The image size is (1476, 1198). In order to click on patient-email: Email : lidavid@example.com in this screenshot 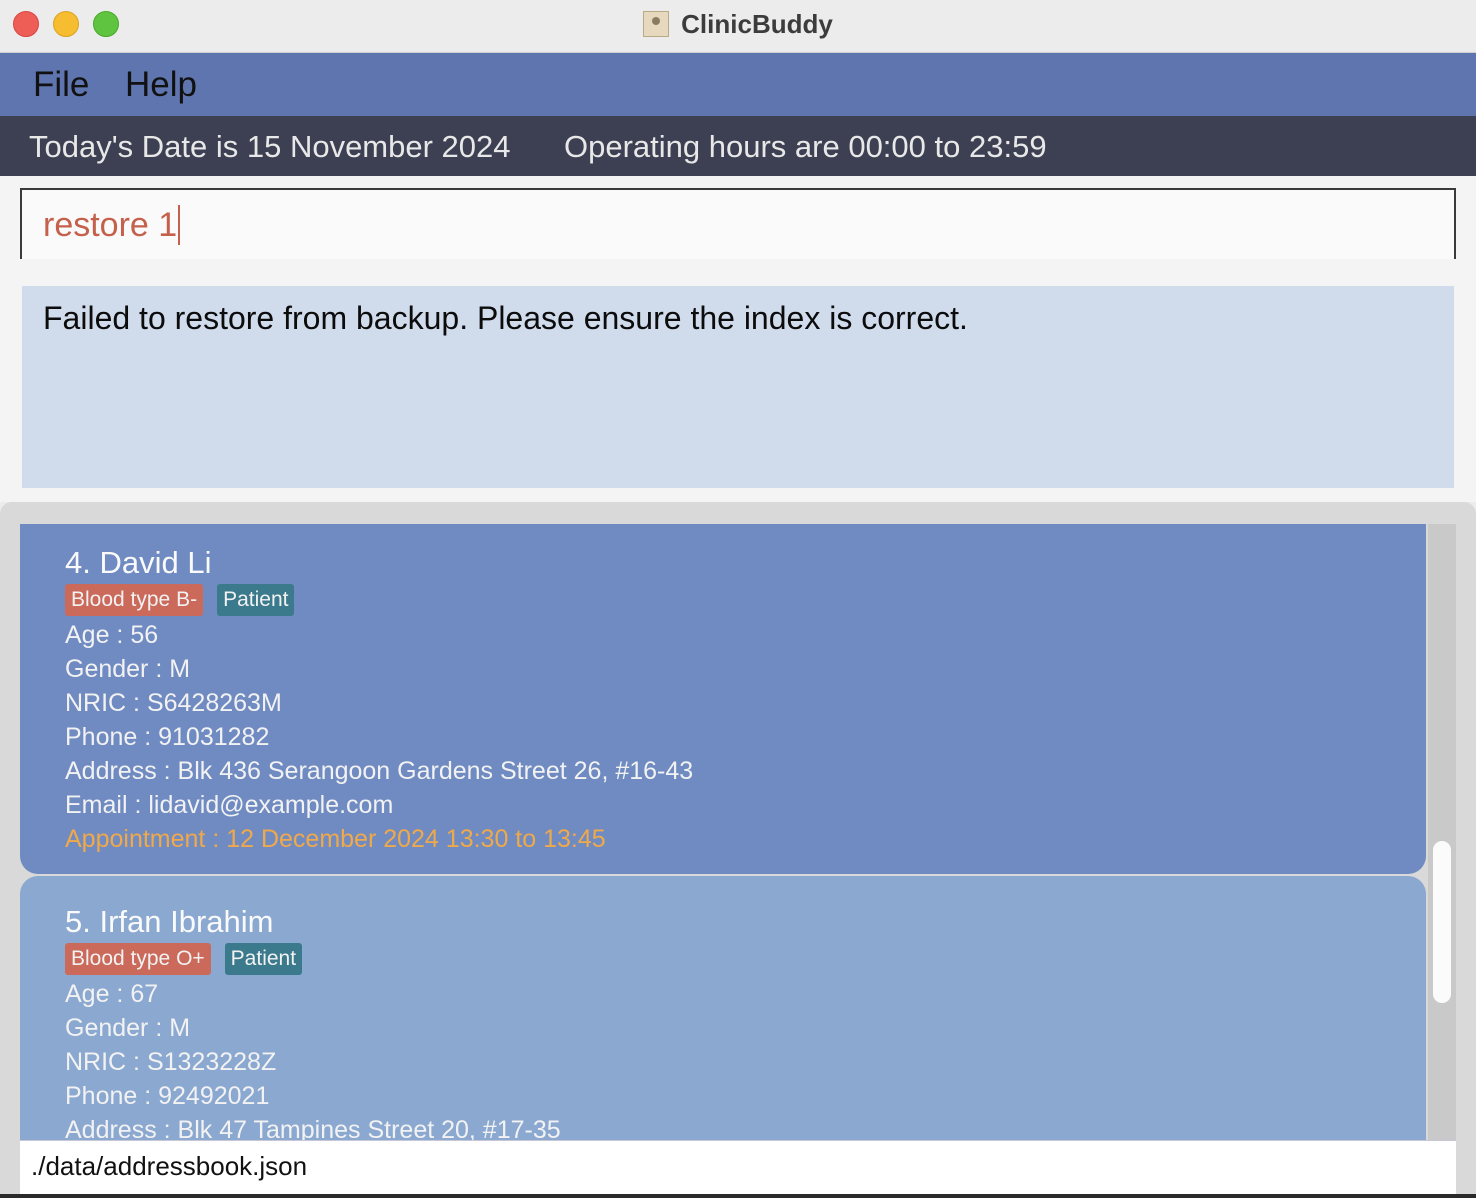, I will do `click(229, 805)`.